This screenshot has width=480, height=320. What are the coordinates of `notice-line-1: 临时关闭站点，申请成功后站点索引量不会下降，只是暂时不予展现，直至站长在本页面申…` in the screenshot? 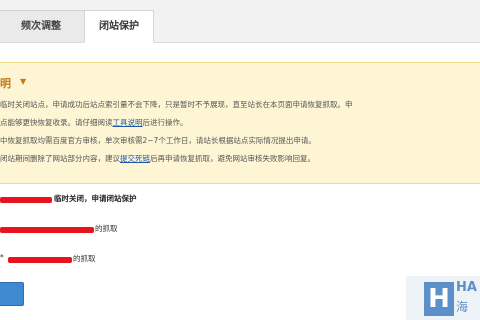 It's located at (176, 104).